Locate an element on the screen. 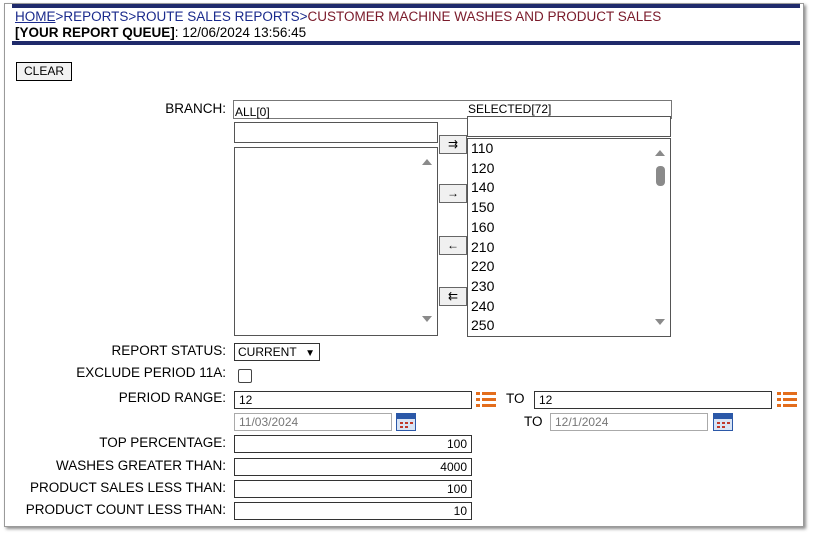 The height and width of the screenshot is (535, 813). period-to-label: TO is located at coordinates (515, 398).